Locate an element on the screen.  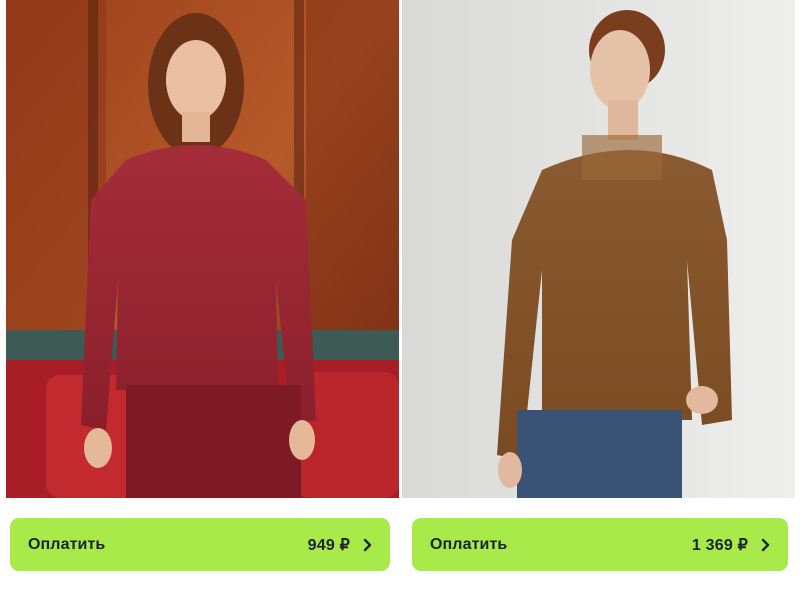
price-label: 1 369 ₽ is located at coordinates (719, 545).